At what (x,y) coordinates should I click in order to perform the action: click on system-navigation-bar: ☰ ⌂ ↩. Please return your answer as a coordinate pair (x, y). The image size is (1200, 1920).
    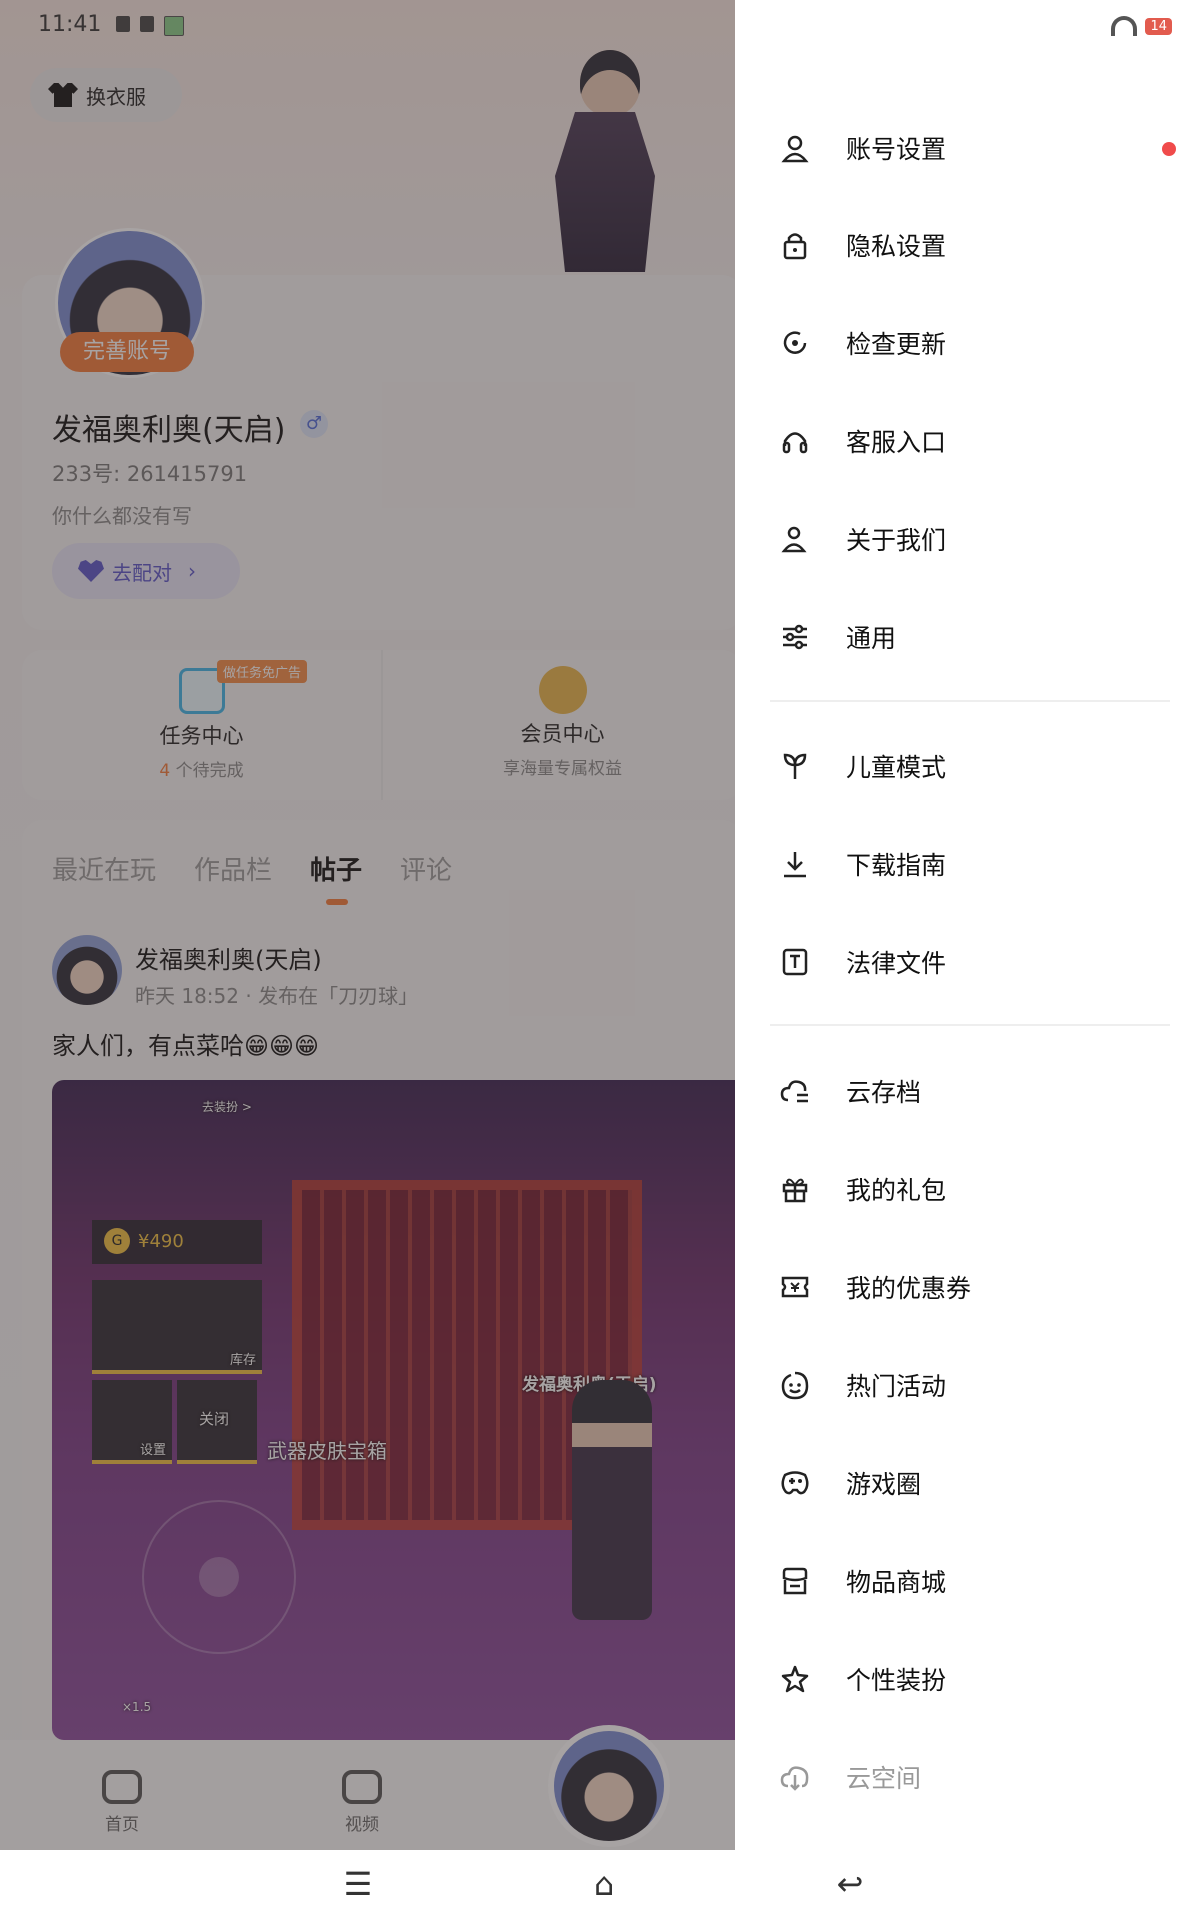
    Looking at the image, I should click on (600, 1885).